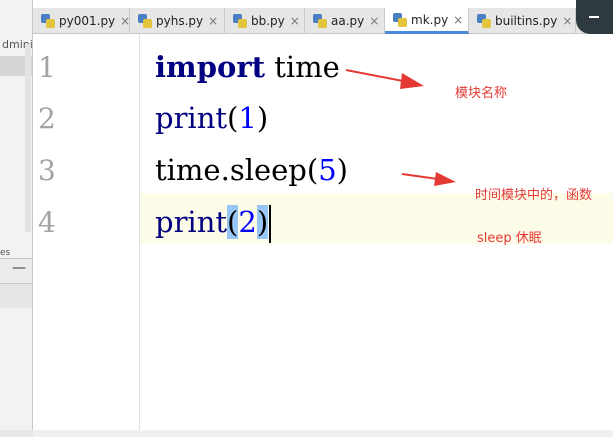  What do you see at coordinates (428, 179) in the screenshot?
I see `arrow-function` at bounding box center [428, 179].